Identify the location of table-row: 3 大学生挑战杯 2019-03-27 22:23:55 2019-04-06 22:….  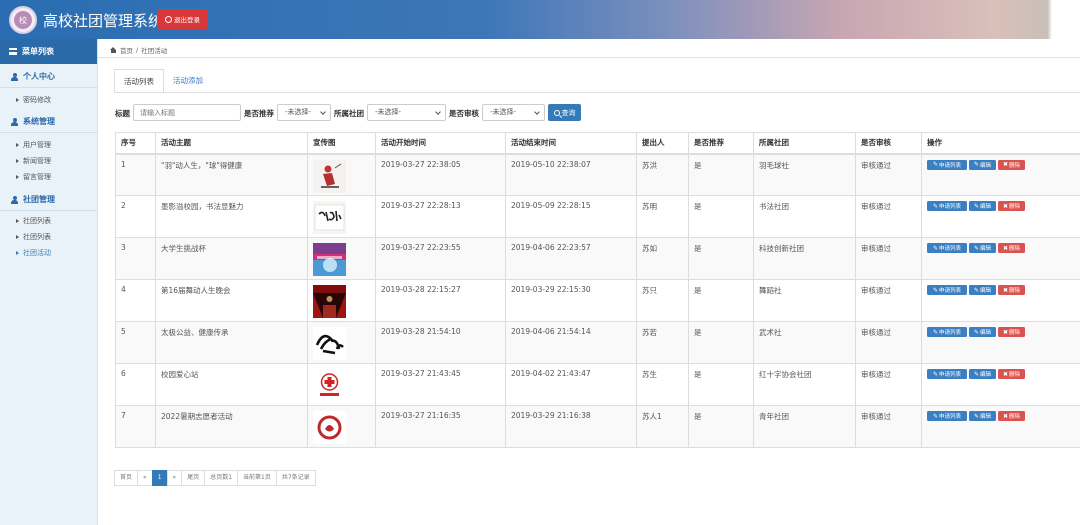
(597, 258).